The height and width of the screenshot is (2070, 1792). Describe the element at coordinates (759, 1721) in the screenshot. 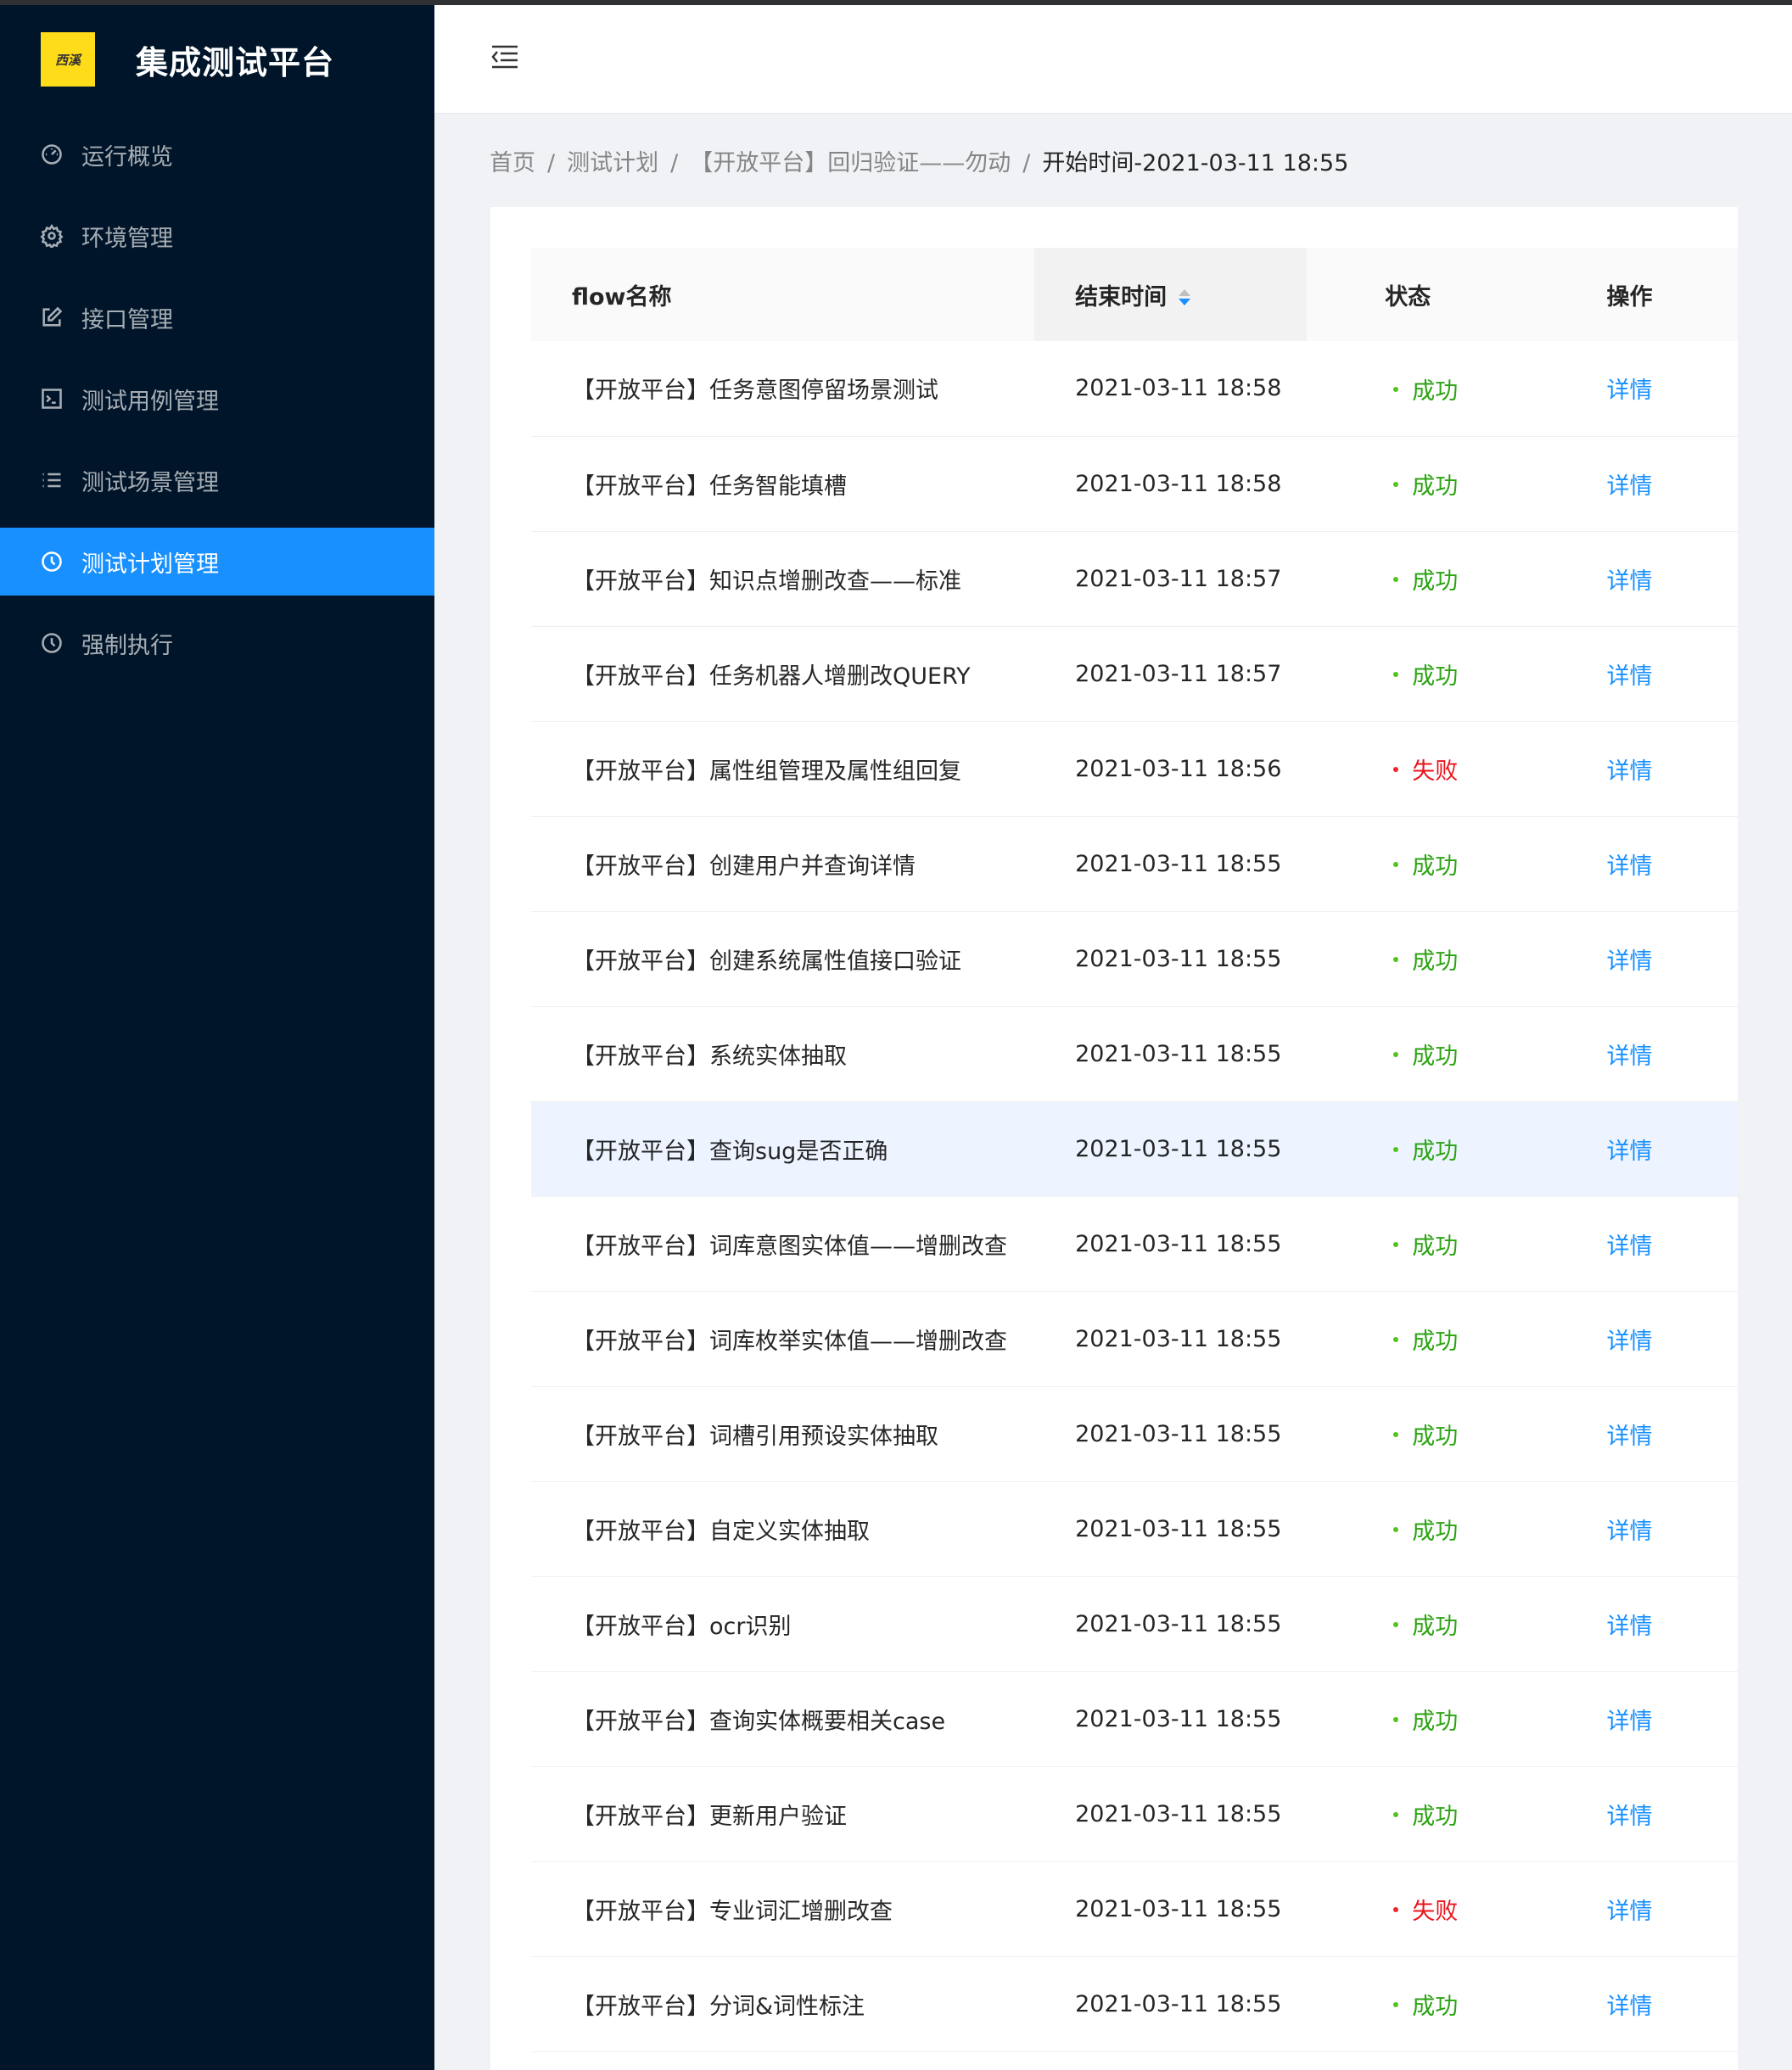

I see `flow-name-cell: 【开放平台】查询实体概要相关case` at that location.